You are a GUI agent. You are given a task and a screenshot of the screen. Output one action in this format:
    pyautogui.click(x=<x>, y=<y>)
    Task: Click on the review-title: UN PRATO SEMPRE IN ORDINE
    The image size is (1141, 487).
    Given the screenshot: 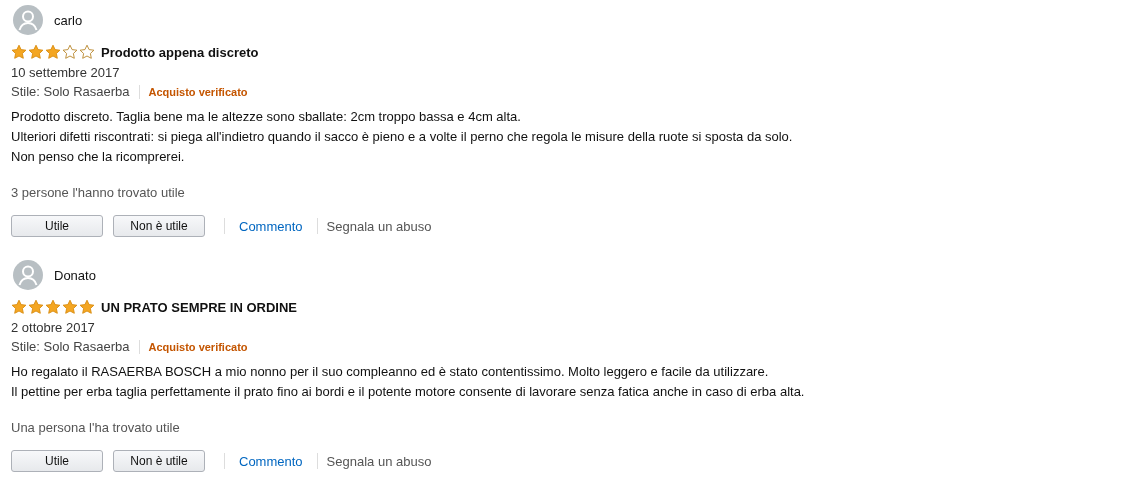 What is the action you would take?
    pyautogui.click(x=199, y=307)
    